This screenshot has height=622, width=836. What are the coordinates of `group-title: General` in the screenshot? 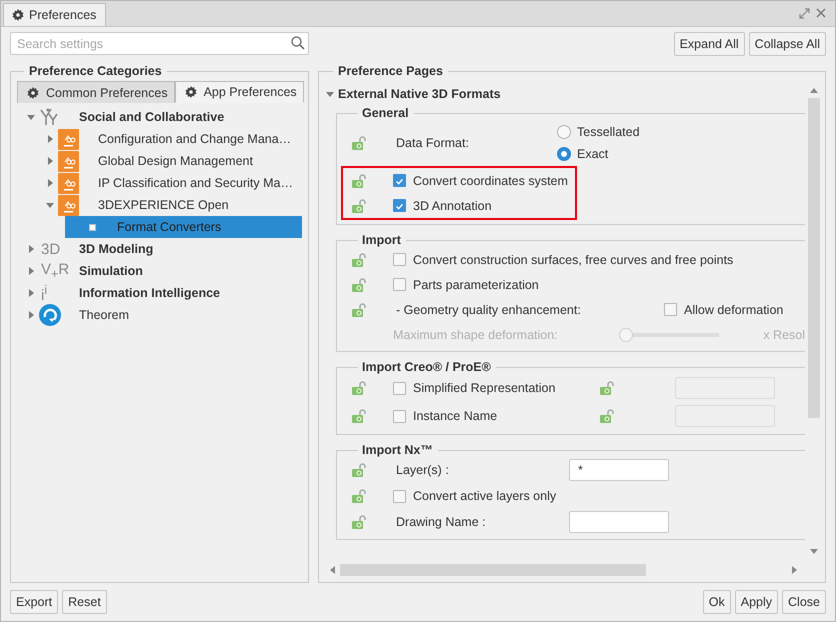 It's located at (385, 113).